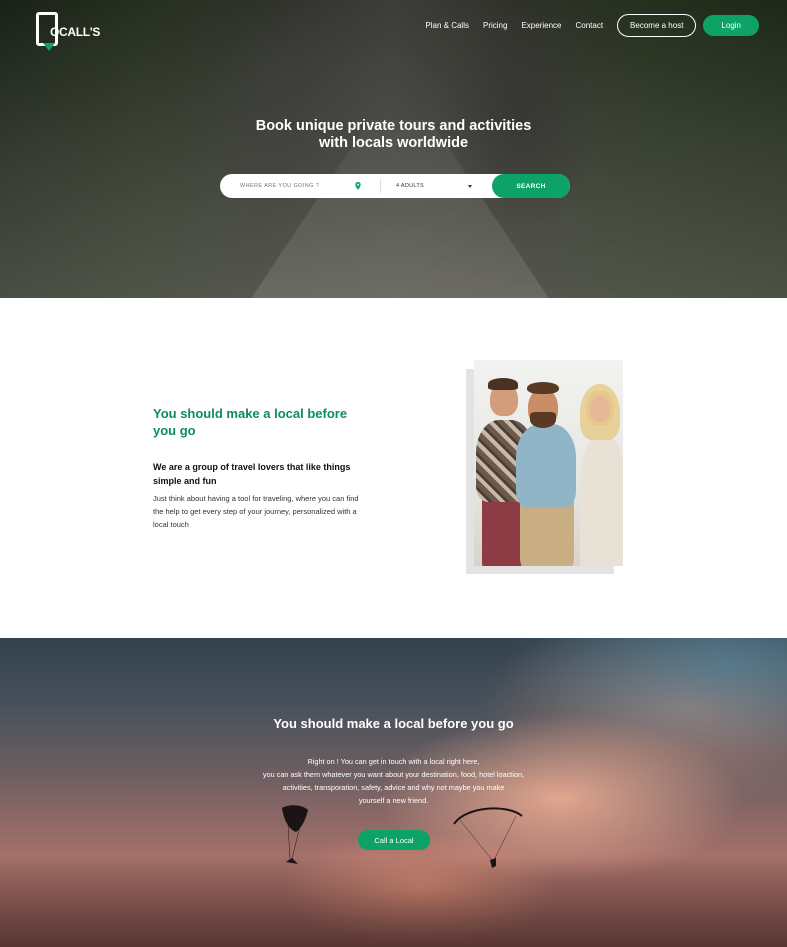 The height and width of the screenshot is (947, 787). I want to click on logo: OCALL'S, so click(68, 31).